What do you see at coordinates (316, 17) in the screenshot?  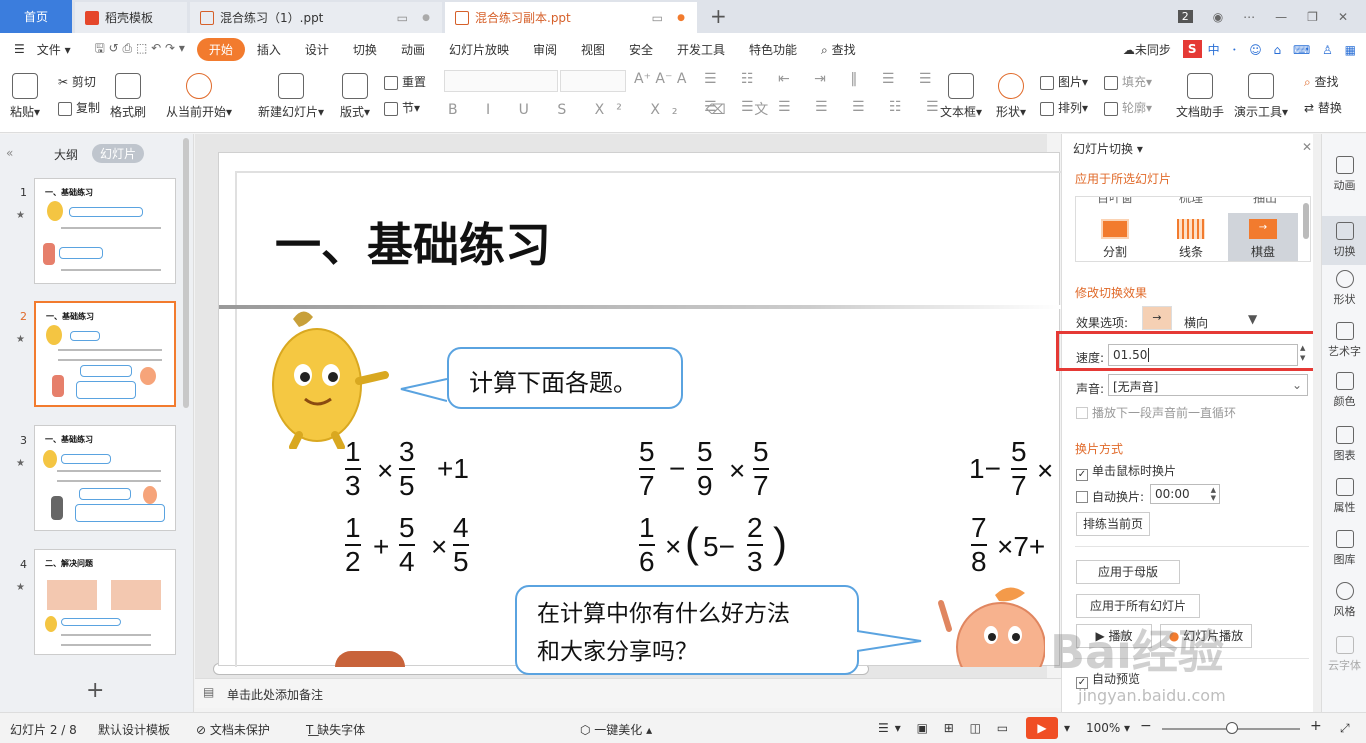 I see `tab-doc1: 混合练习（1）.ppt ▭ ●` at bounding box center [316, 17].